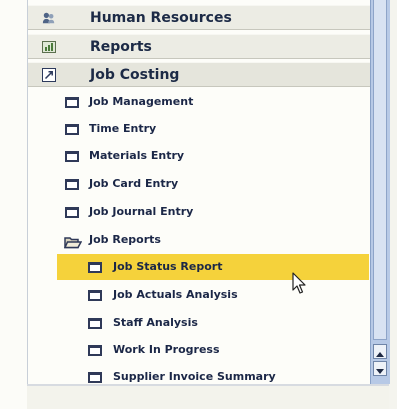  I want to click on nav-item-label: Job Journal Entry, so click(141, 211).